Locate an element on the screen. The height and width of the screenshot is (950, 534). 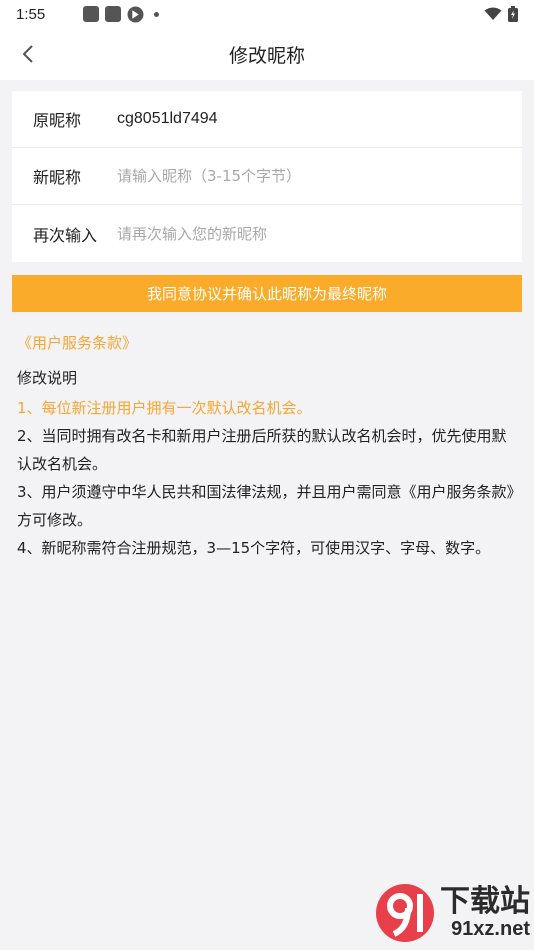
wifi-icon is located at coordinates (493, 13).